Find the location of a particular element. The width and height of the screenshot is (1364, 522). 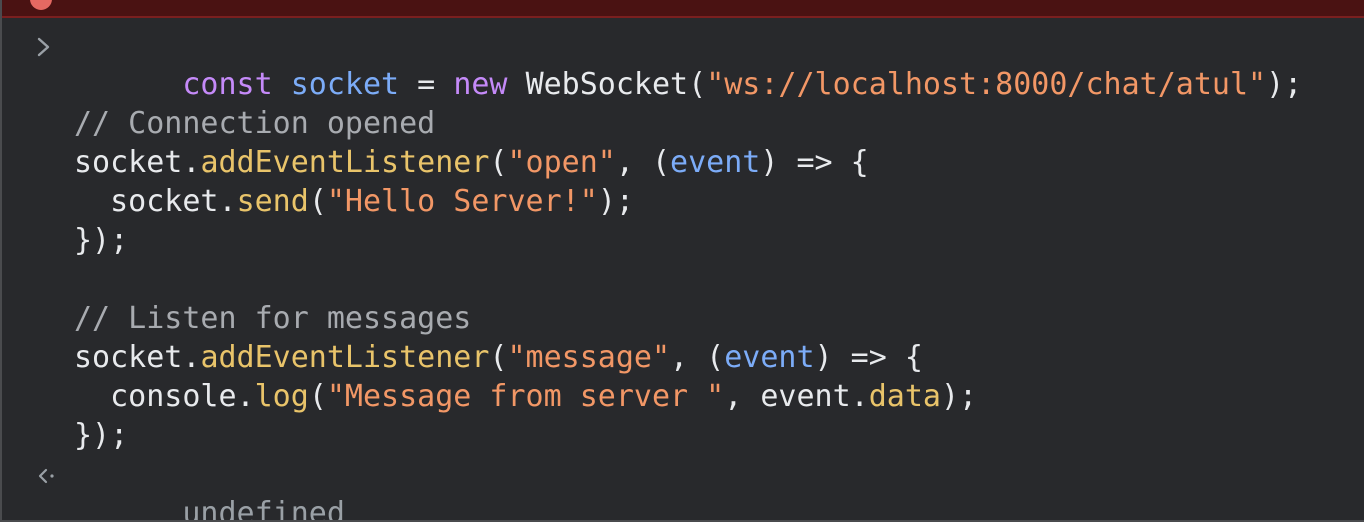

chevron-left-icon is located at coordinates (46, 474).